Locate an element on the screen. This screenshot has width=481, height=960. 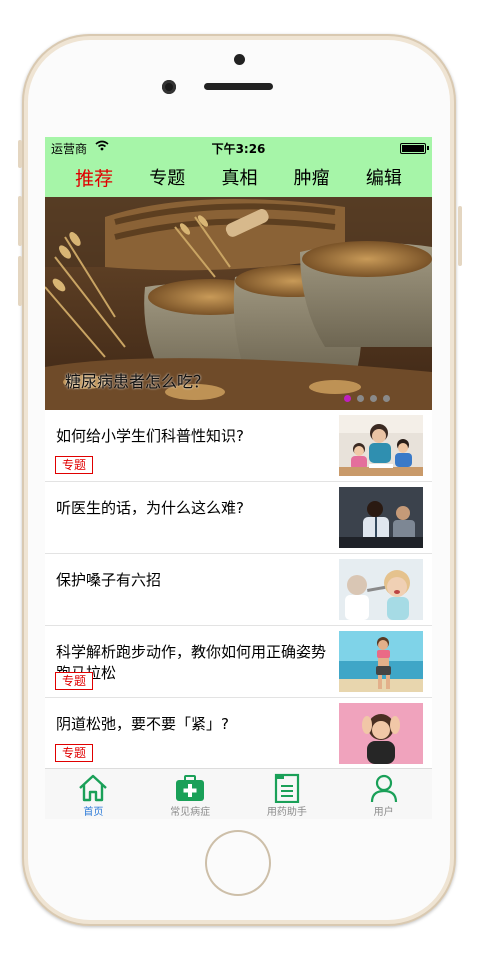
article-row: 科学解析跑步动作，教你如何用正确姿势跑马拉松专题 is located at coordinates (238, 662).